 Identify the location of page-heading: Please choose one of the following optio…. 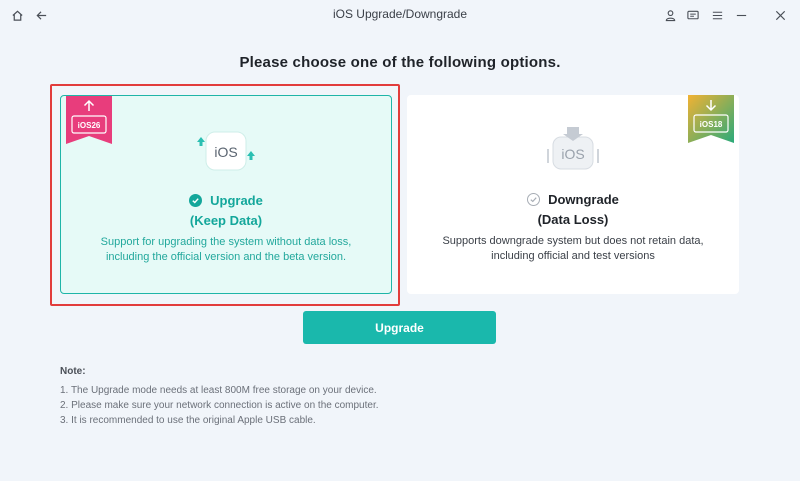
(400, 62).